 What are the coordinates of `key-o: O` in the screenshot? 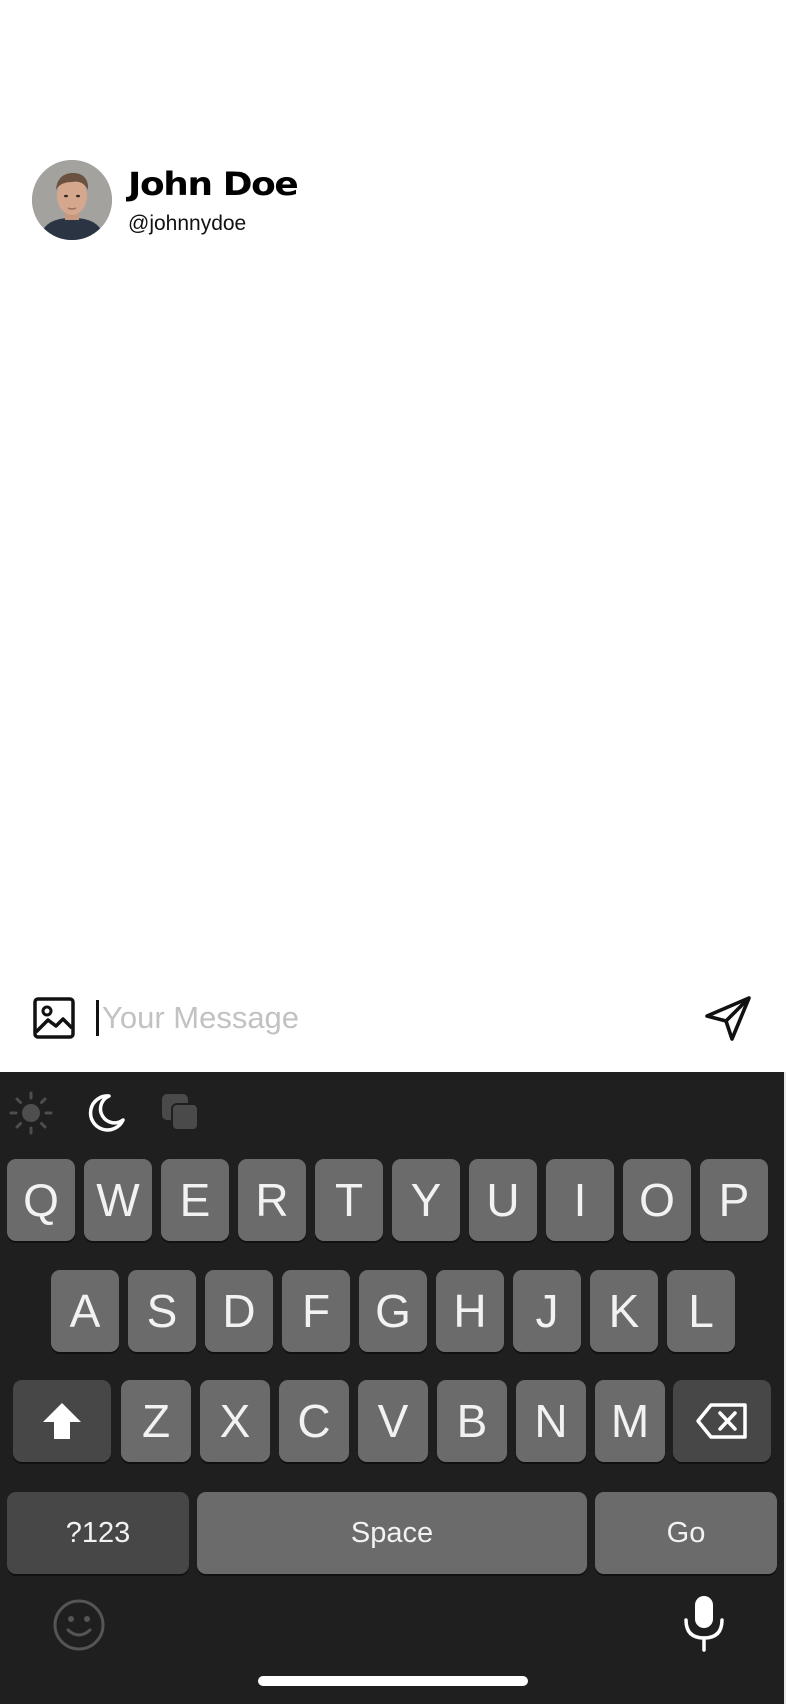 It's located at (657, 1200).